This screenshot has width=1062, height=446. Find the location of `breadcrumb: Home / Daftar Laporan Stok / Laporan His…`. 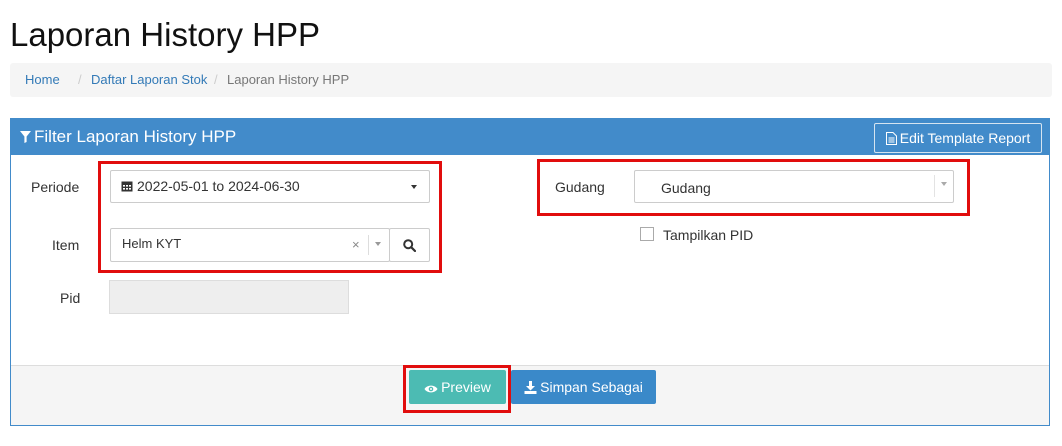

breadcrumb: Home / Daftar Laporan Stok / Laporan His… is located at coordinates (531, 80).